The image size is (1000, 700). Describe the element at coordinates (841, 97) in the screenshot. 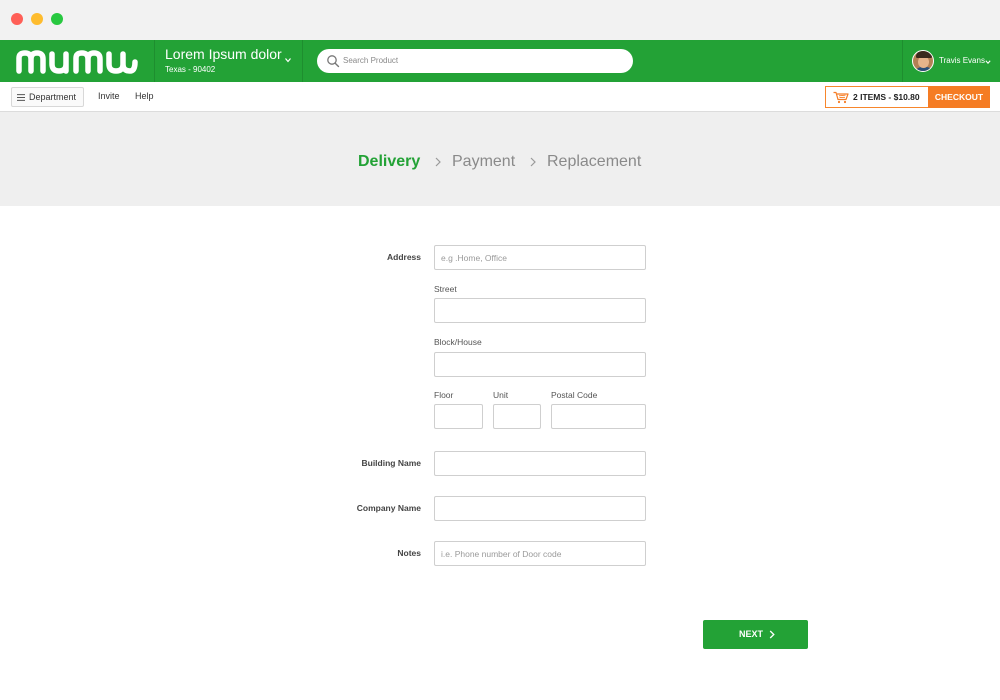

I see `cart-icon` at that location.